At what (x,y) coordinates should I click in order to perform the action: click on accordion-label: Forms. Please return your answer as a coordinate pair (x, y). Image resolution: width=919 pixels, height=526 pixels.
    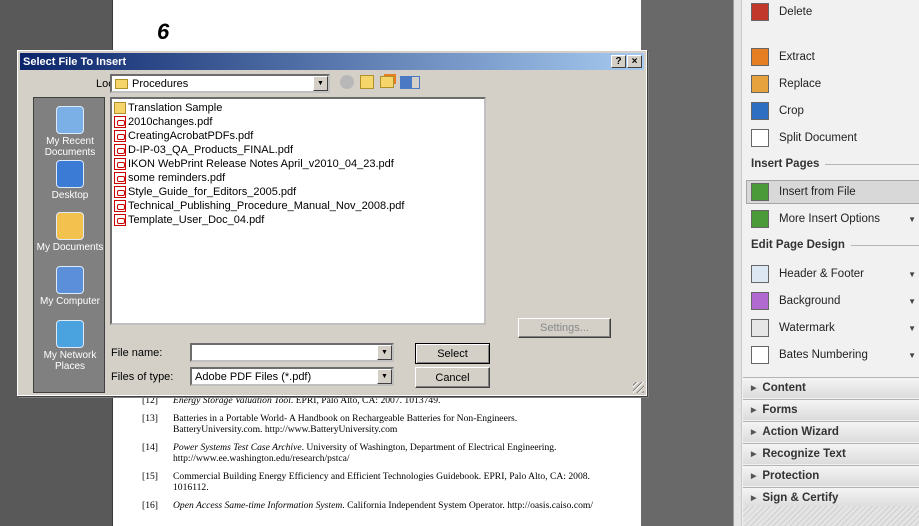
    Looking at the image, I should click on (780, 410).